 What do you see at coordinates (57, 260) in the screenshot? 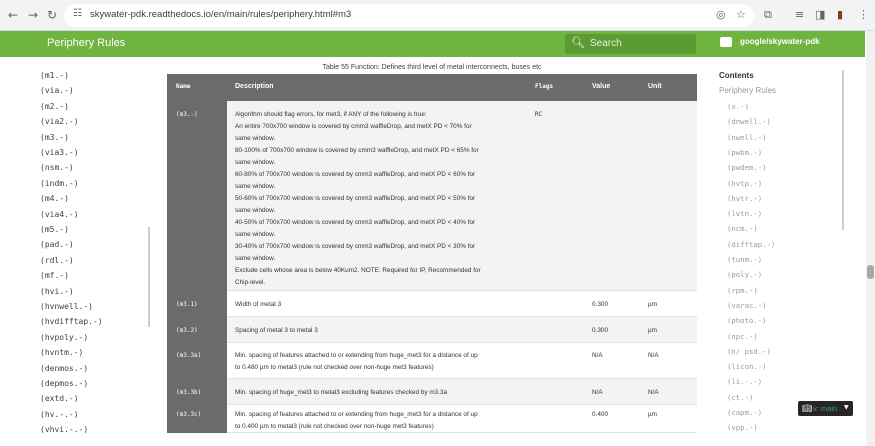
I see `left-nav-item: (rdl.-)` at bounding box center [57, 260].